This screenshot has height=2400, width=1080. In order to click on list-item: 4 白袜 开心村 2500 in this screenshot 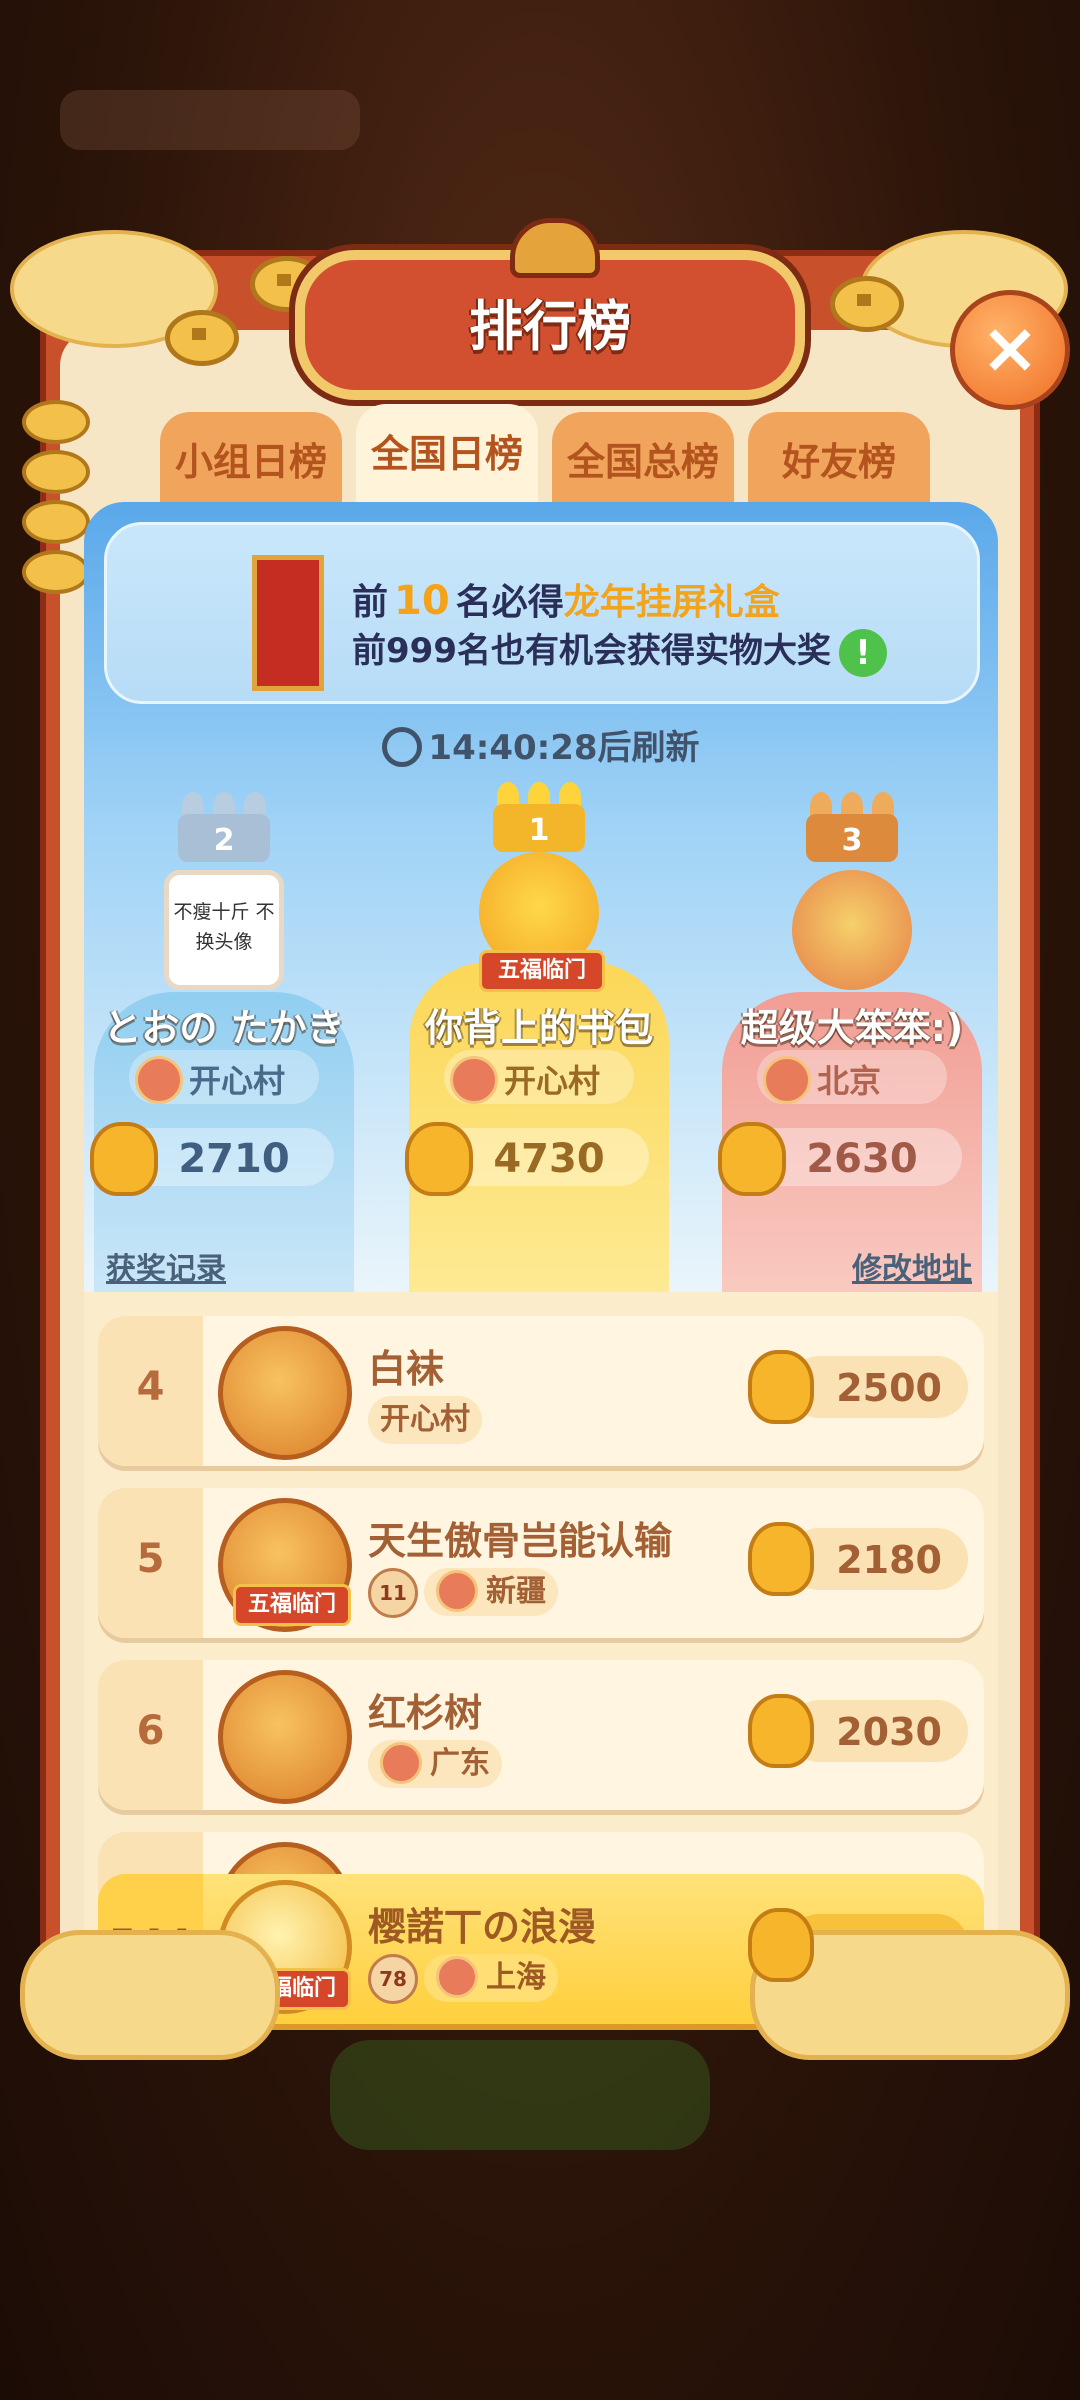, I will do `click(541, 1391)`.